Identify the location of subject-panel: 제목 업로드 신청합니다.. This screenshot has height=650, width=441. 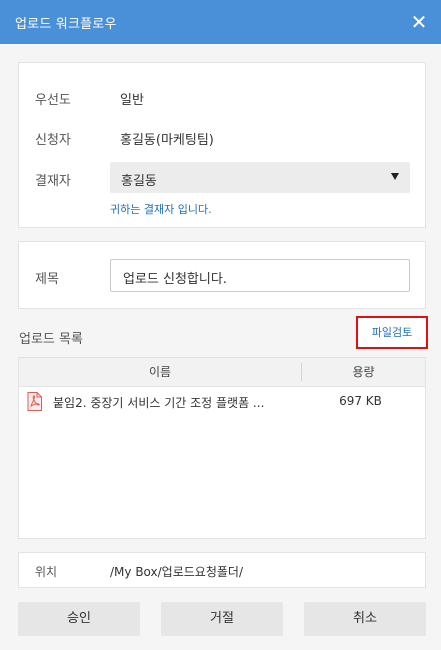
(222, 275).